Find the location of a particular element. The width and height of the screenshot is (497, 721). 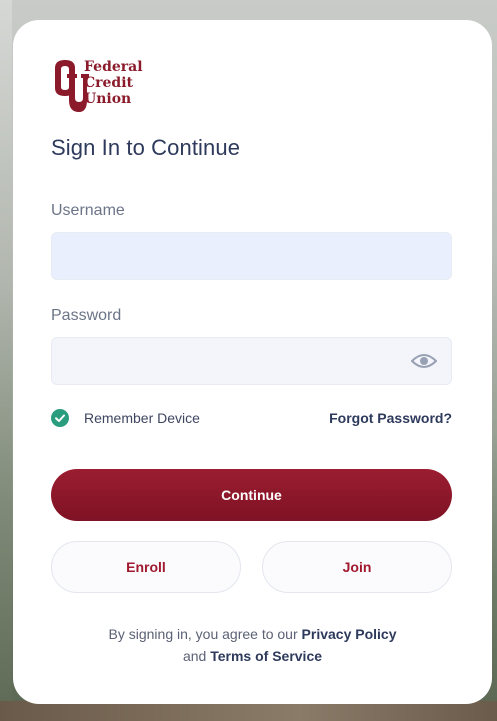

remember-device-label: Remember Device is located at coordinates (142, 418).